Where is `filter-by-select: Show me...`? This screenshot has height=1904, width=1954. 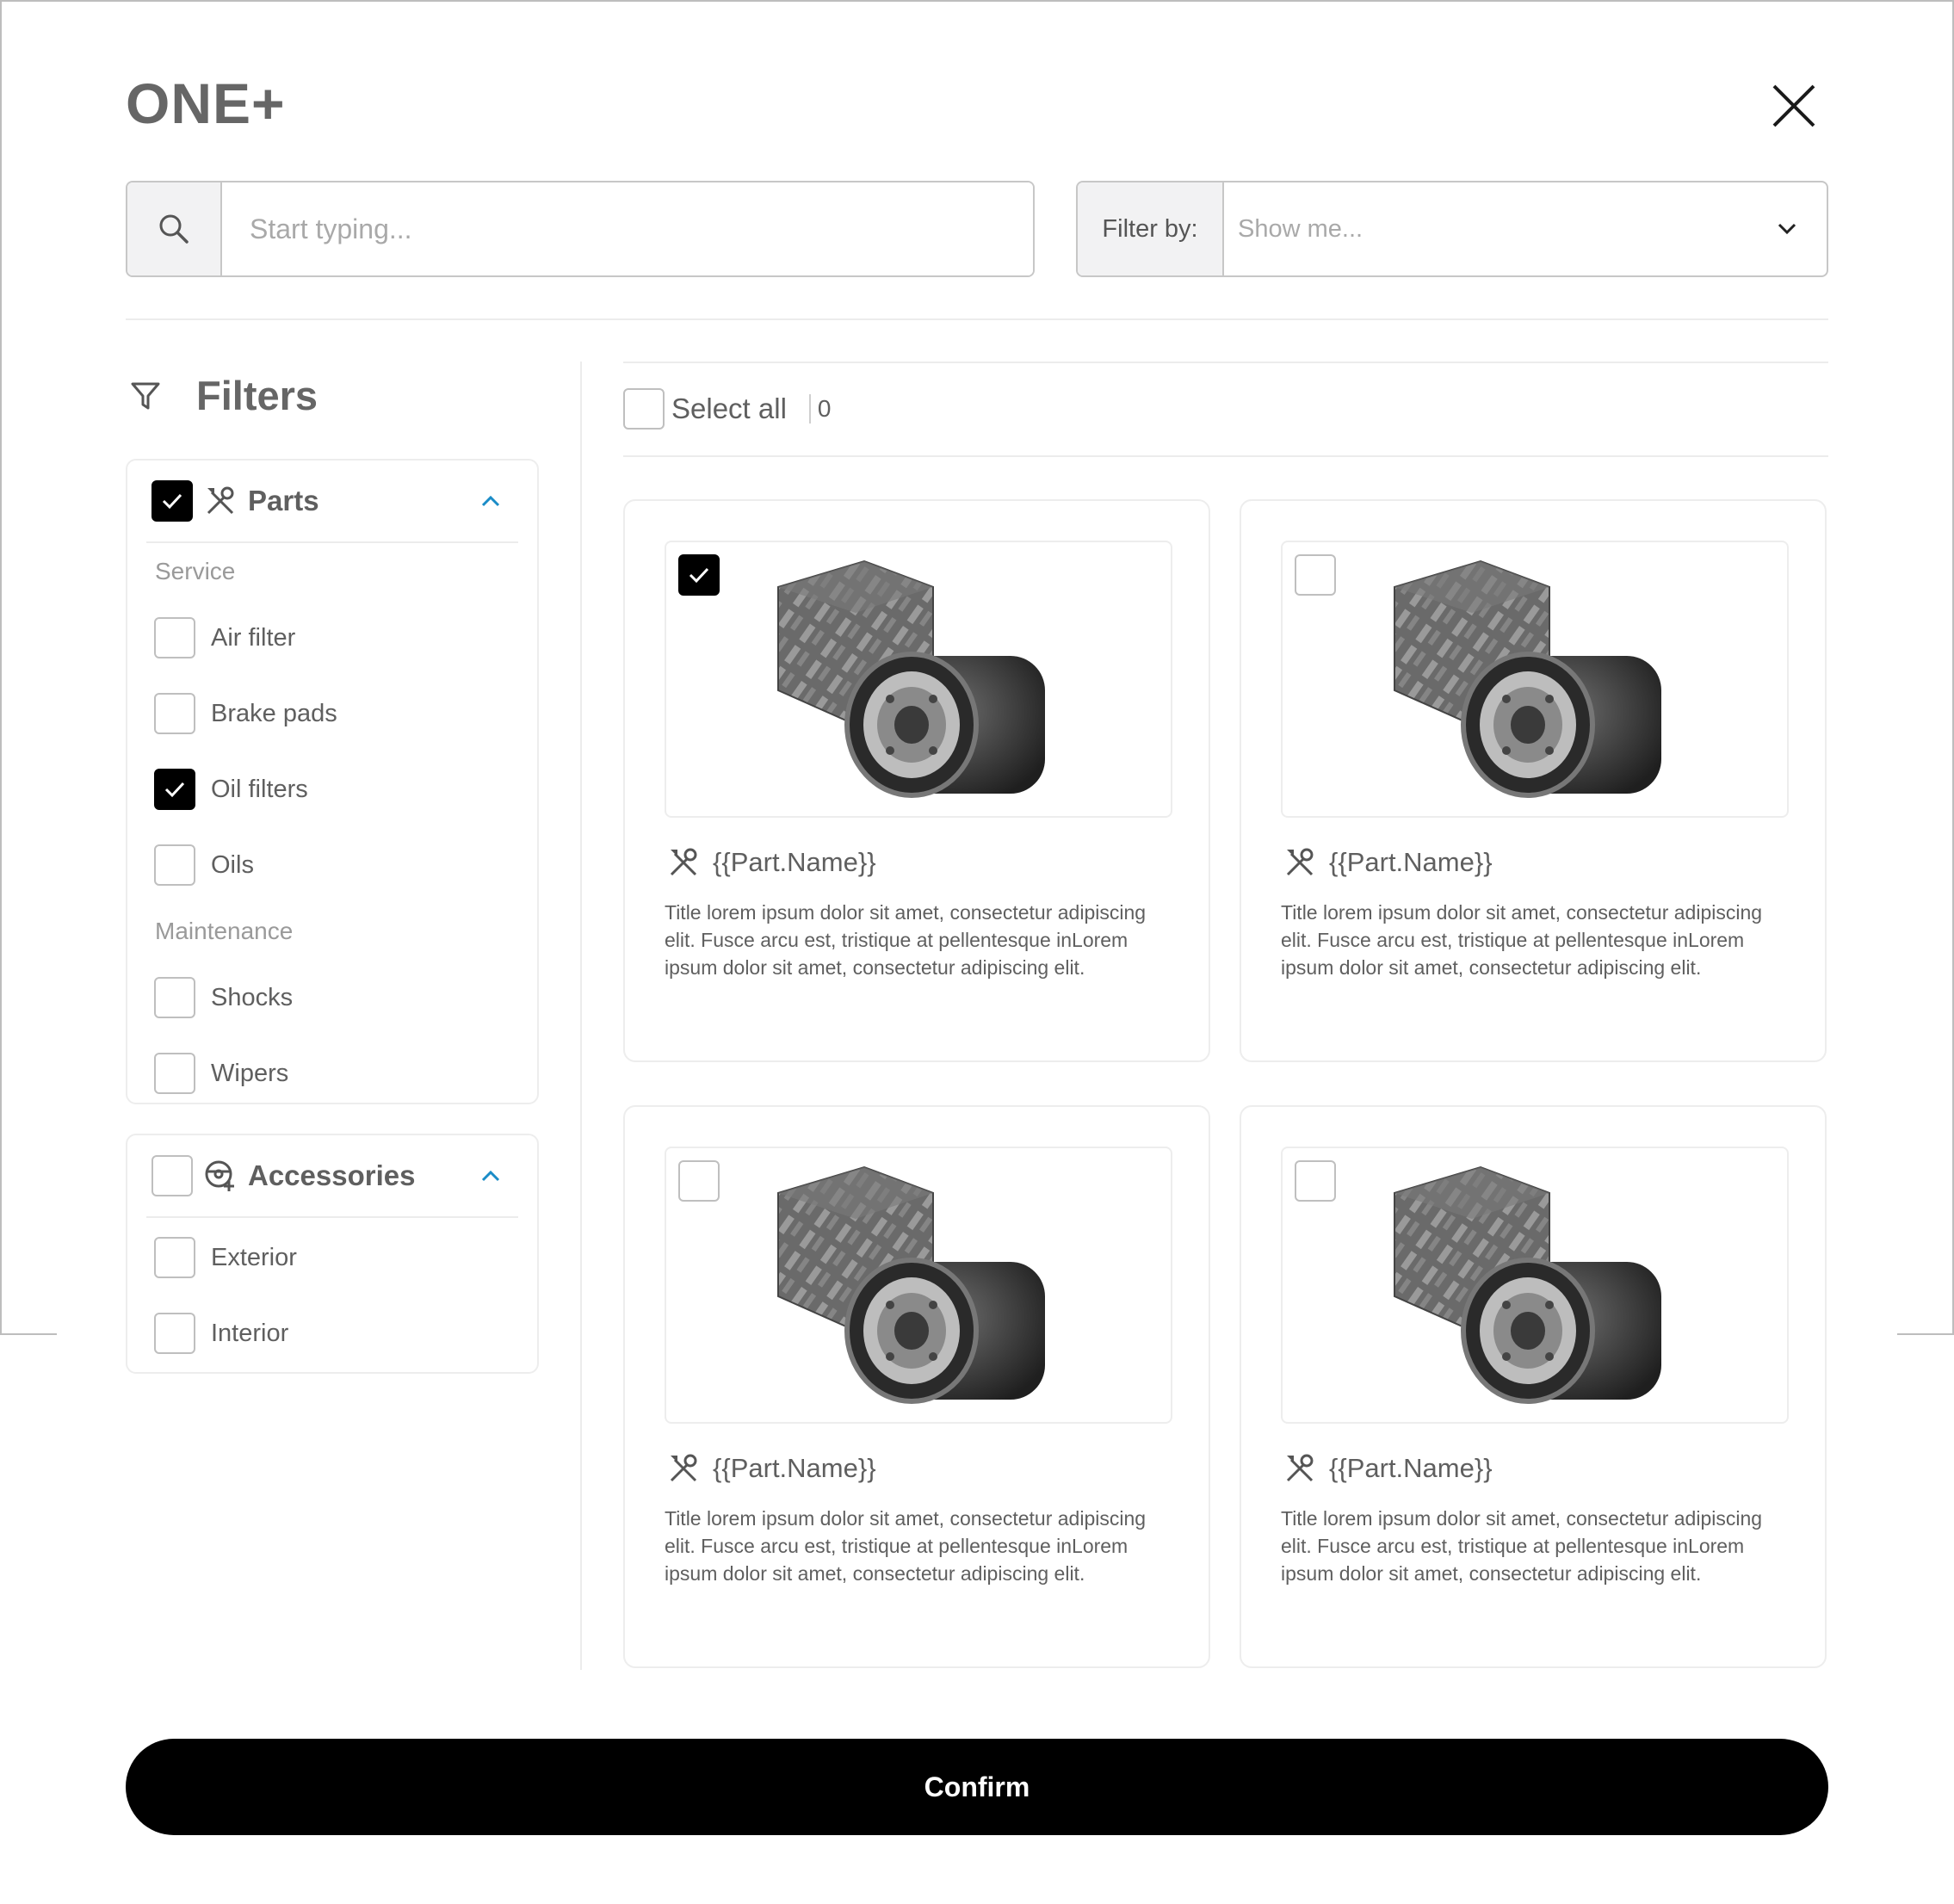 filter-by-select: Show me... is located at coordinates (1525, 229).